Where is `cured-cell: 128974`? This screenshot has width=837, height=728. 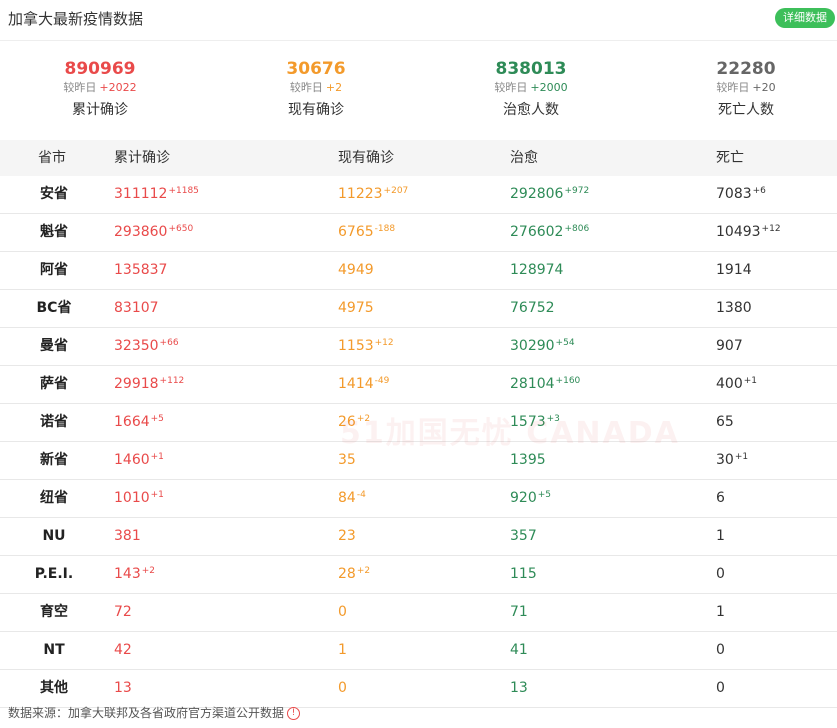
cured-cell: 128974 is located at coordinates (537, 270).